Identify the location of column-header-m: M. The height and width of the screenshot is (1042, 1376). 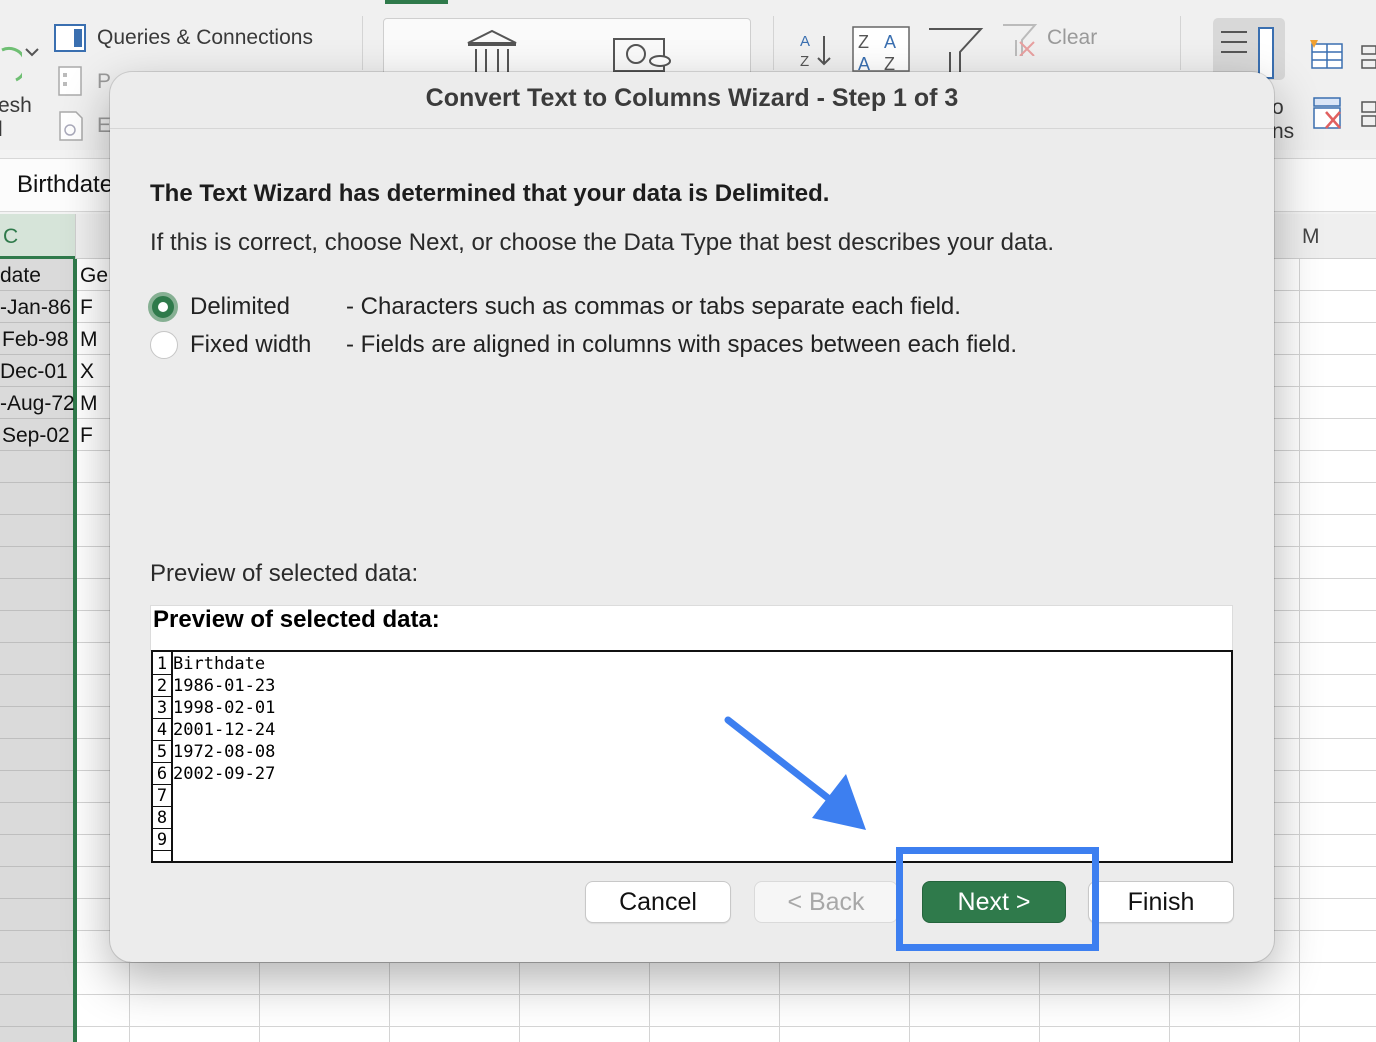
(1311, 237).